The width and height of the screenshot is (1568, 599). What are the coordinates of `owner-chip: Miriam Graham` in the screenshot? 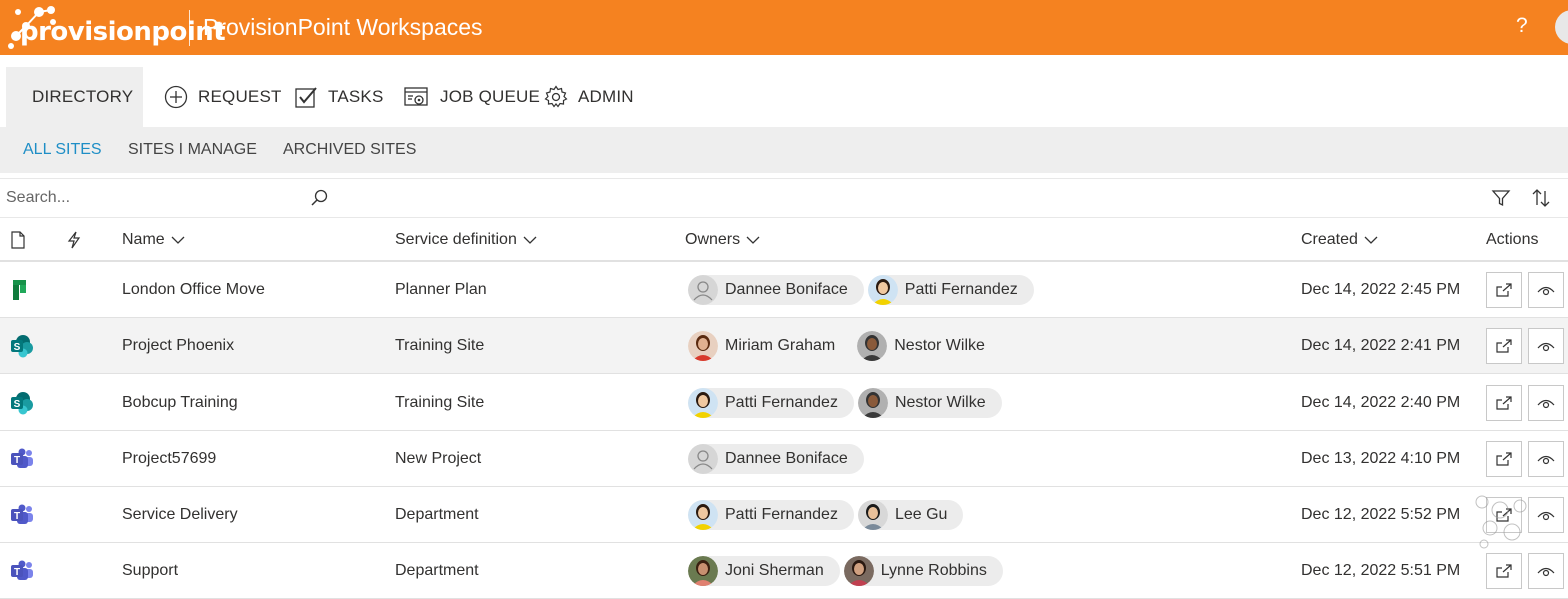 It's located at (769, 346).